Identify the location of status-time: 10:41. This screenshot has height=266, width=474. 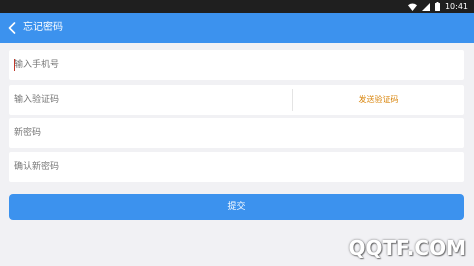
(456, 6).